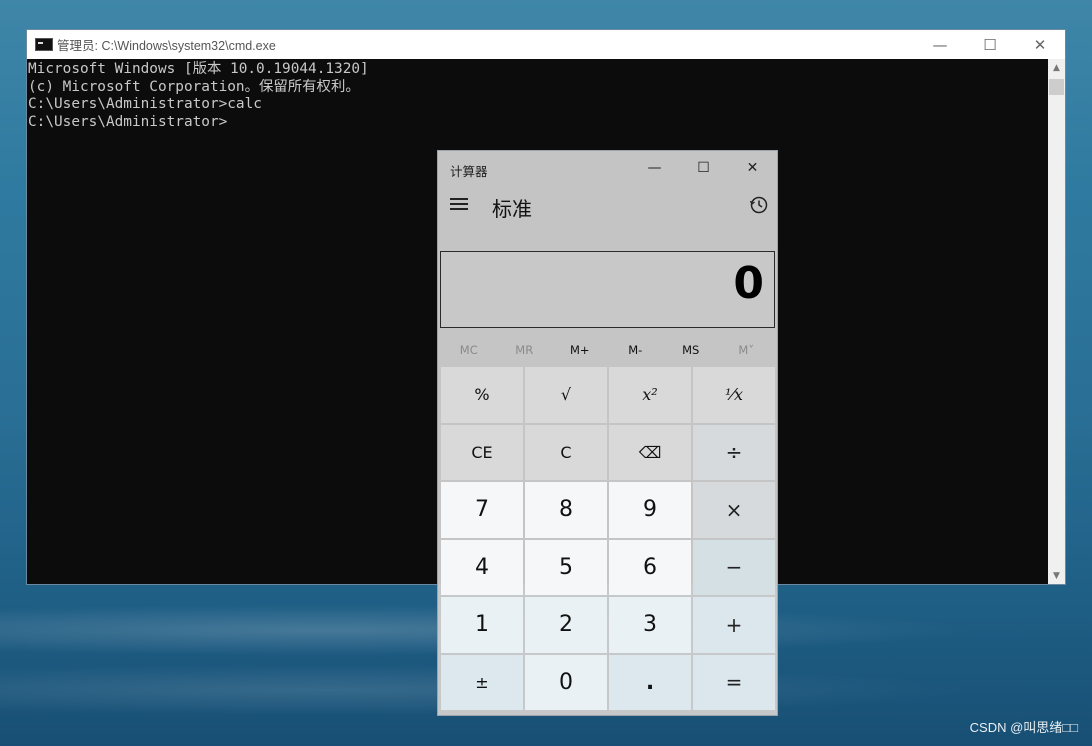  I want to click on calc-title: 计算器, so click(469, 171).